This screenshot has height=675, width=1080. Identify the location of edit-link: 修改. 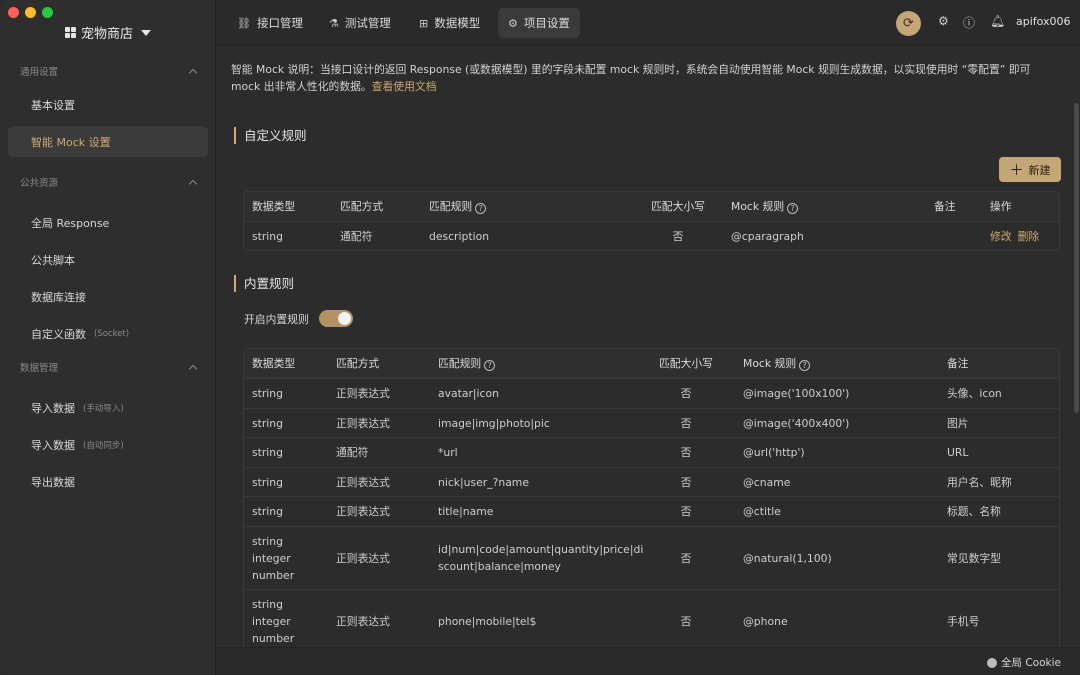
(1001, 236).